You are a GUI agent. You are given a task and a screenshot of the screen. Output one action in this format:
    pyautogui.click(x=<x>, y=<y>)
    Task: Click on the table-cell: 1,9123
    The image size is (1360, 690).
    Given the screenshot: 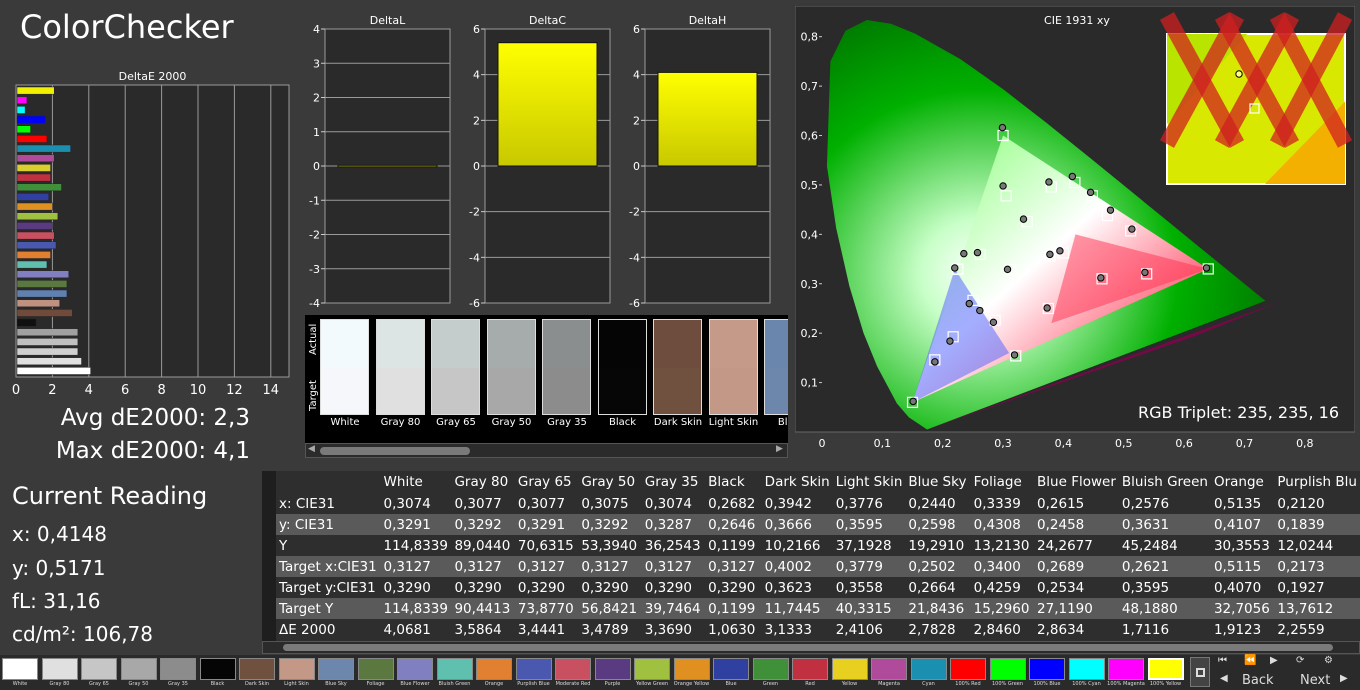 What is the action you would take?
    pyautogui.click(x=1242, y=629)
    